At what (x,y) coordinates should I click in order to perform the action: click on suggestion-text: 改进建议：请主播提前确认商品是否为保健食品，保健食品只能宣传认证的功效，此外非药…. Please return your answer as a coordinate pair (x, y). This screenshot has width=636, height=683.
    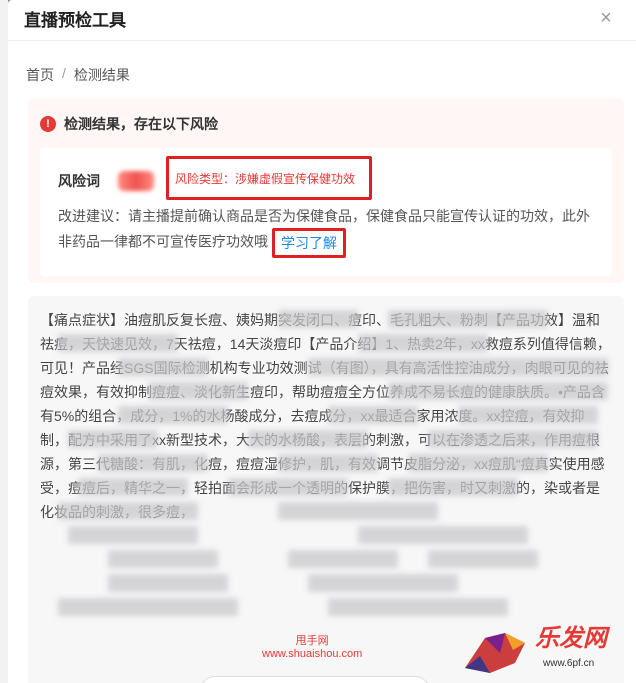
    Looking at the image, I should click on (328, 231).